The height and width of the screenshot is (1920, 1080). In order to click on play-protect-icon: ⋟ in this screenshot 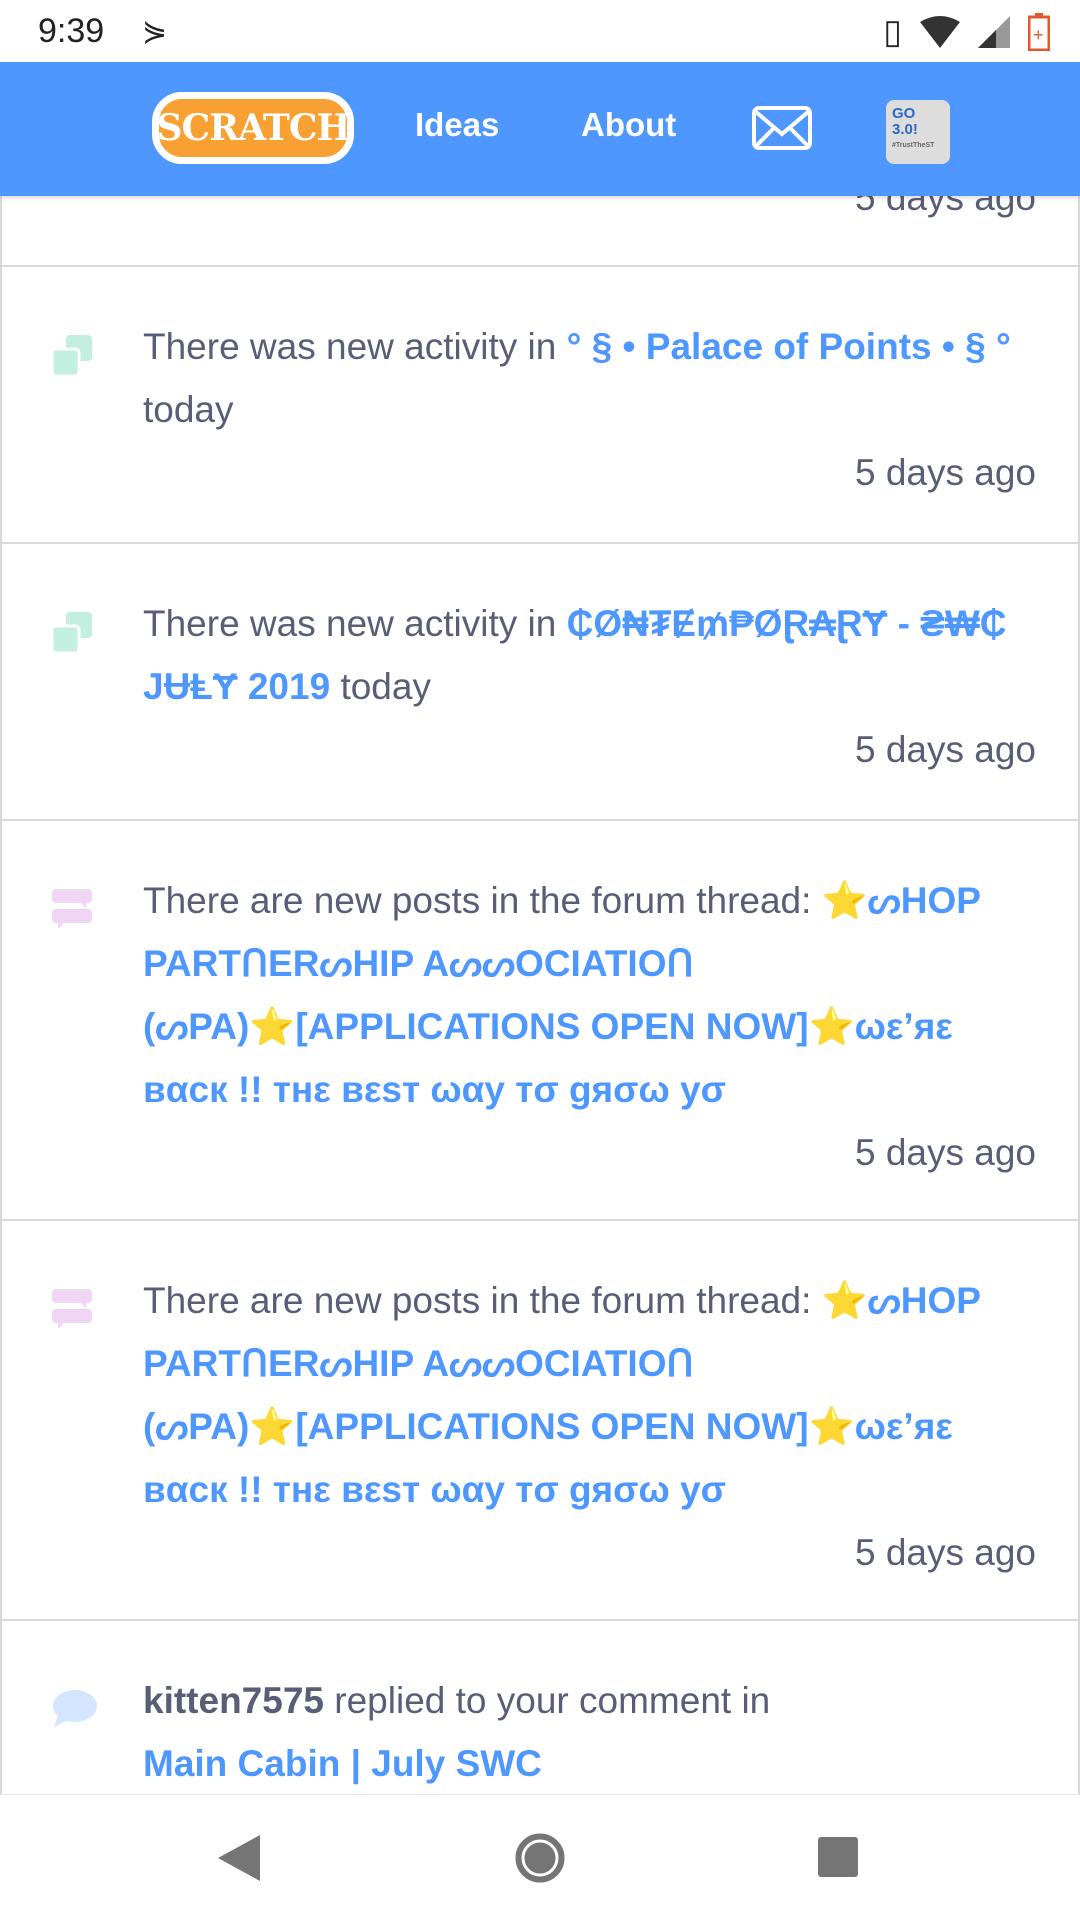, I will do `click(155, 31)`.